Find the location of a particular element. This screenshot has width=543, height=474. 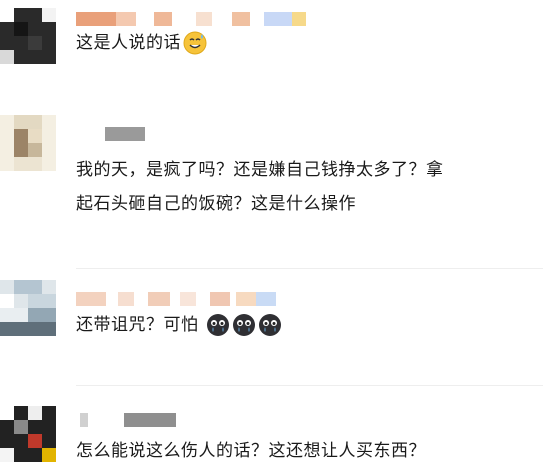

comment-text: 怎么能说这么伤人的话？这还想让人买东西？ is located at coordinates (306, 451).